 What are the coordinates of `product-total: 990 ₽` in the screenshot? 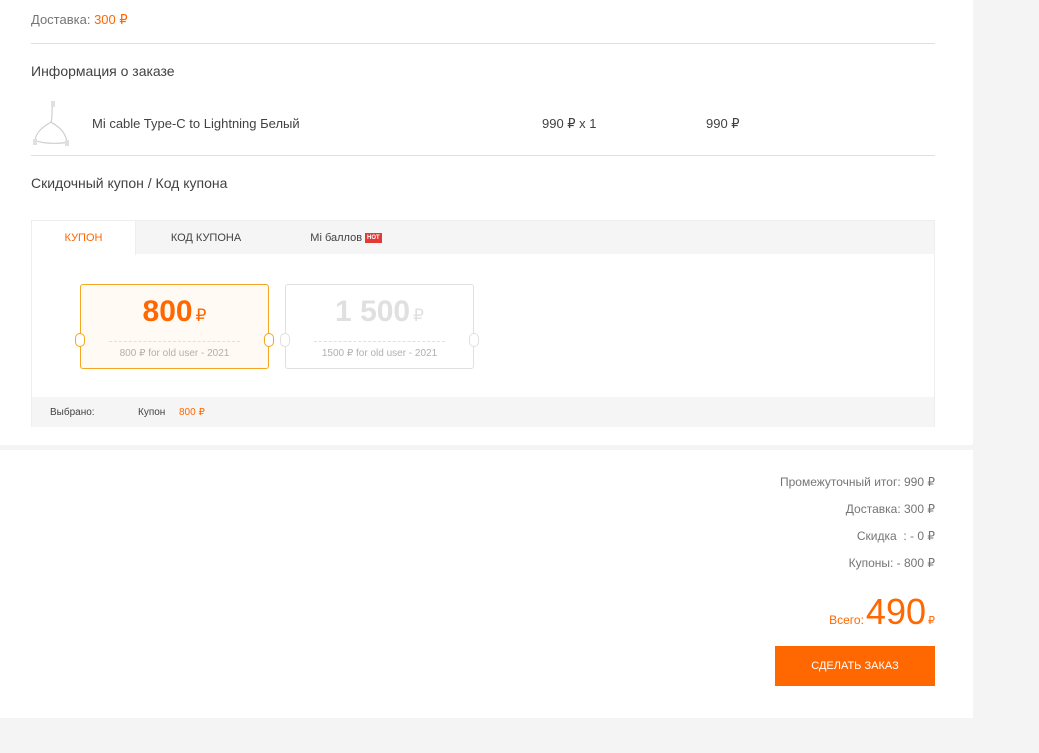 It's located at (723, 123).